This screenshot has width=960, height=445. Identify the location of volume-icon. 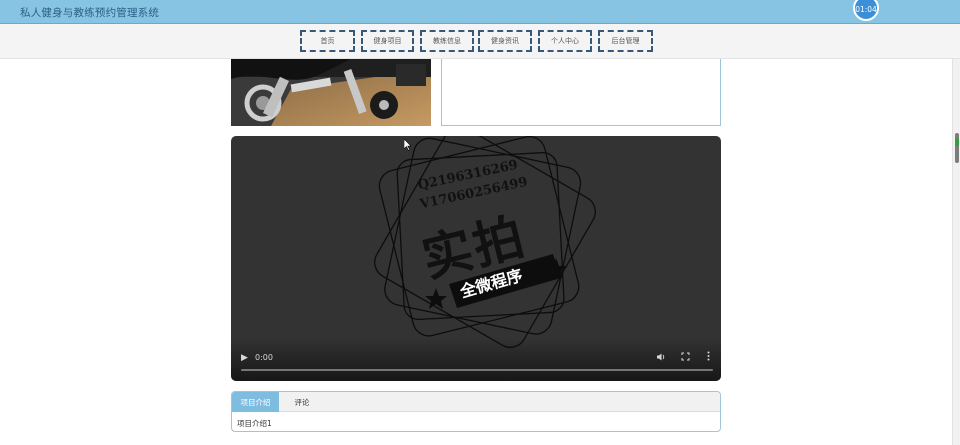
(661, 358).